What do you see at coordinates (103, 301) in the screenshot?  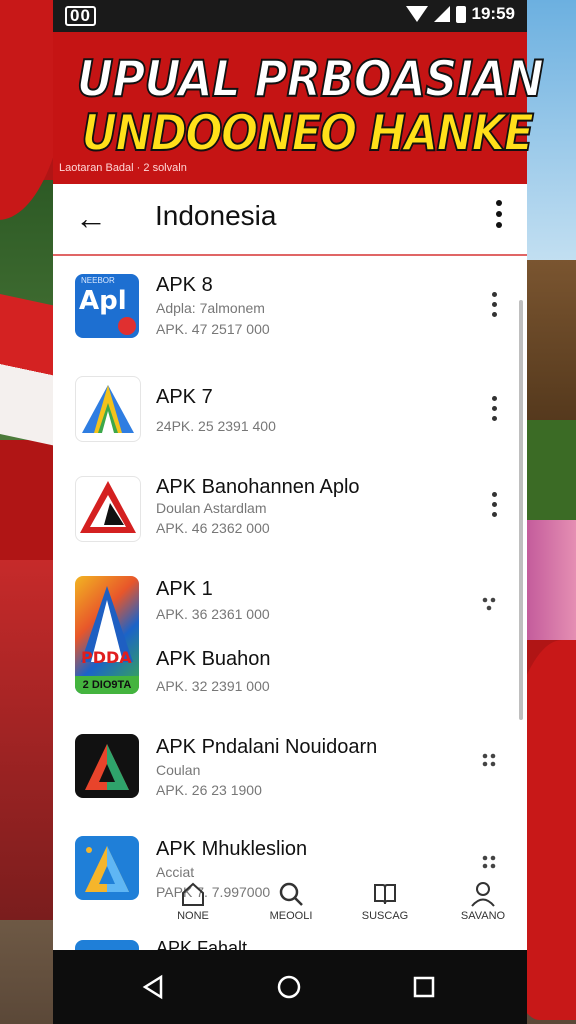 I see `app-icon-text: Apl` at bounding box center [103, 301].